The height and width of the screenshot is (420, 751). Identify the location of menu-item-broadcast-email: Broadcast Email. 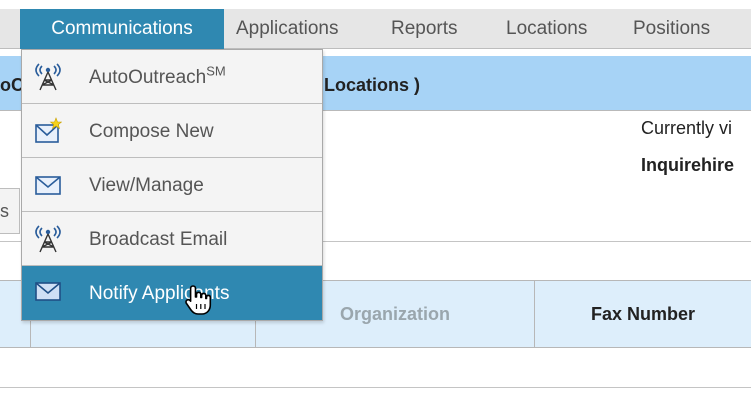
(172, 239).